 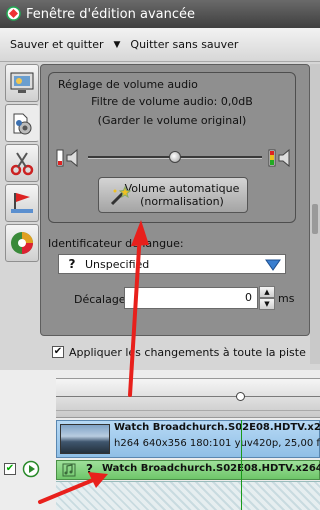 I want to click on auto-volume-button: Volume automatique (normalisation), so click(x=173, y=195).